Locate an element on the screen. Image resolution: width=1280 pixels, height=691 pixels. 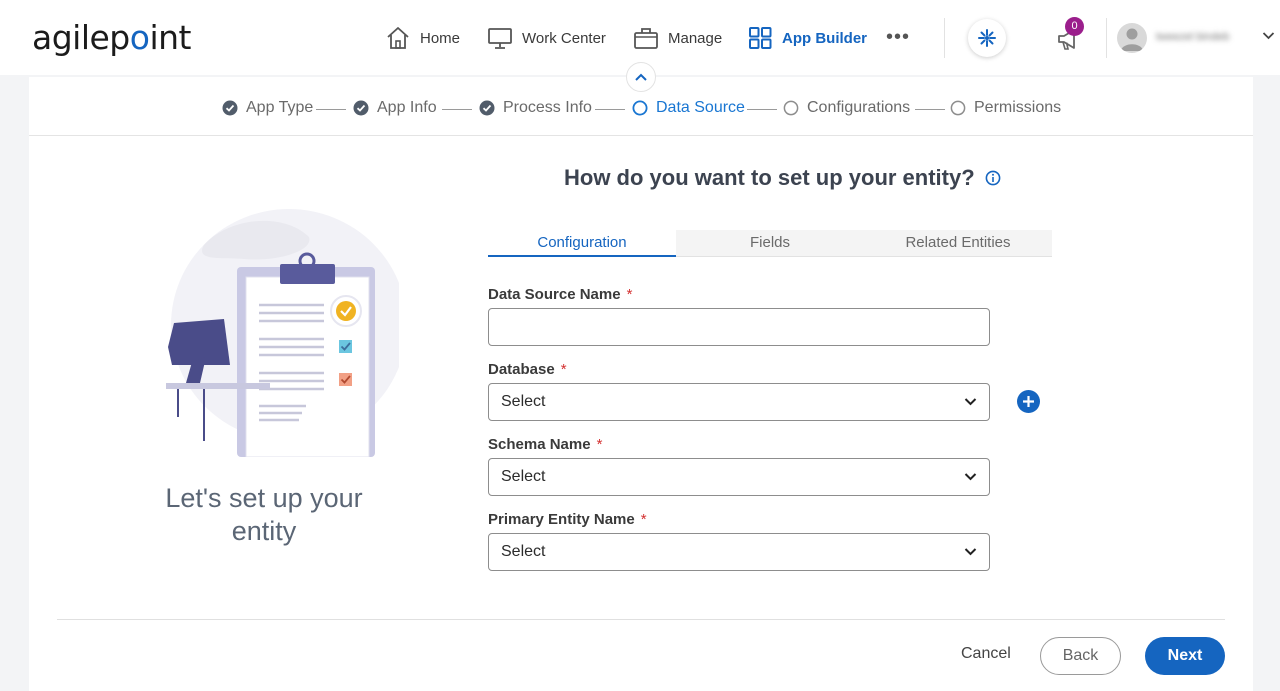
more-options-icon: ••• is located at coordinates (898, 37).